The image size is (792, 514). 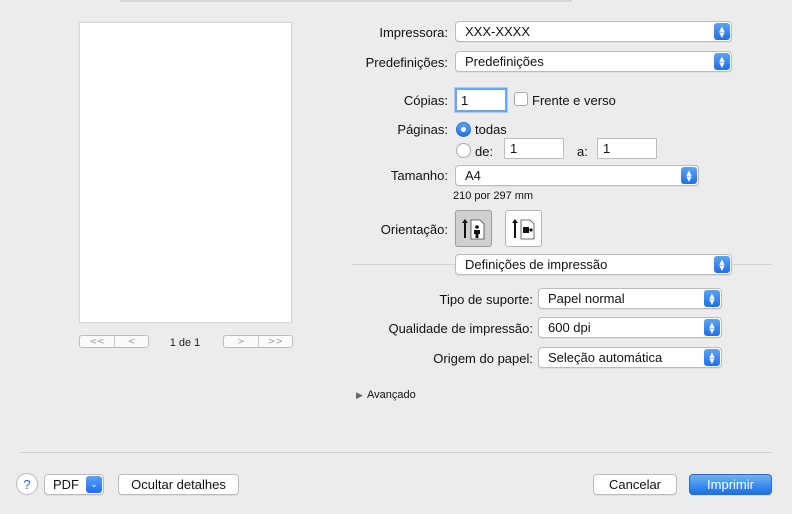 I want to click on footer-divider, so click(x=396, y=452).